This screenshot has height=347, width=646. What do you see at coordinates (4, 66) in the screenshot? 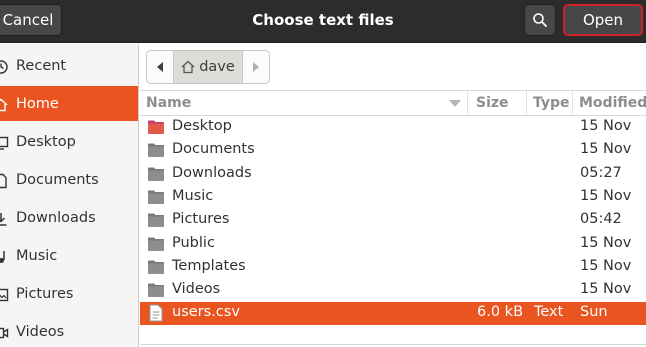
I see `clock-icon` at bounding box center [4, 66].